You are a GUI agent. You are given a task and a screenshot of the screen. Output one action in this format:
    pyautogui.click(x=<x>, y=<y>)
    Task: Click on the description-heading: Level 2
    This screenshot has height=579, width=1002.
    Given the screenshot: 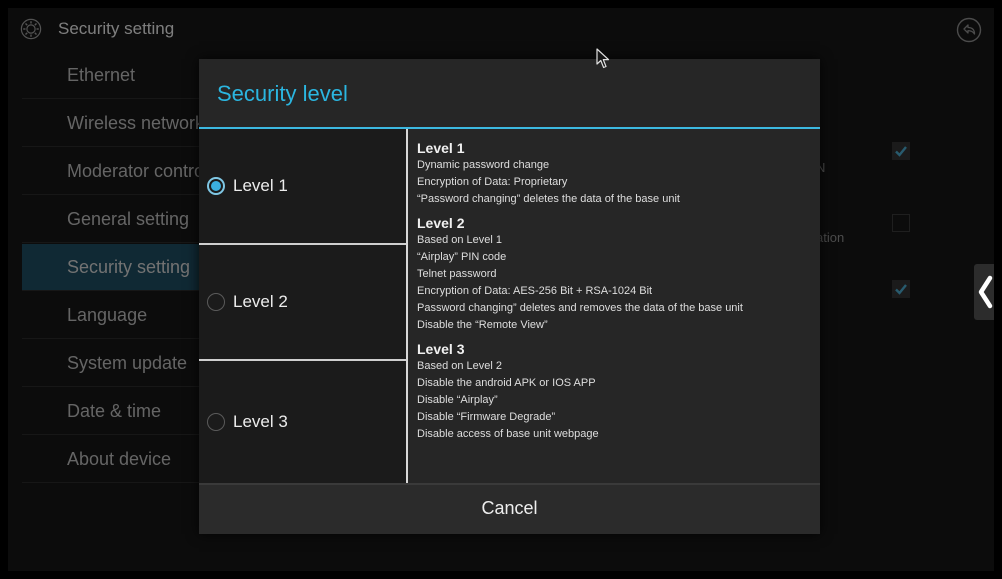 What is the action you would take?
    pyautogui.click(x=441, y=223)
    